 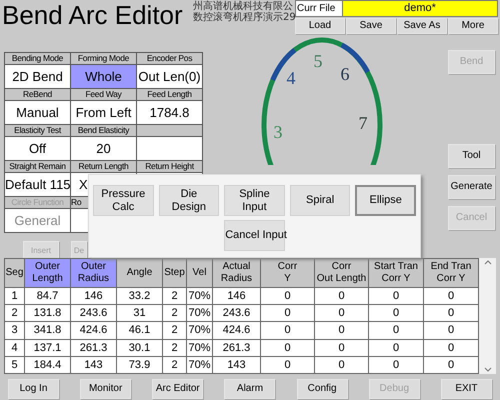 I want to click on column-header: Step, so click(x=174, y=273).